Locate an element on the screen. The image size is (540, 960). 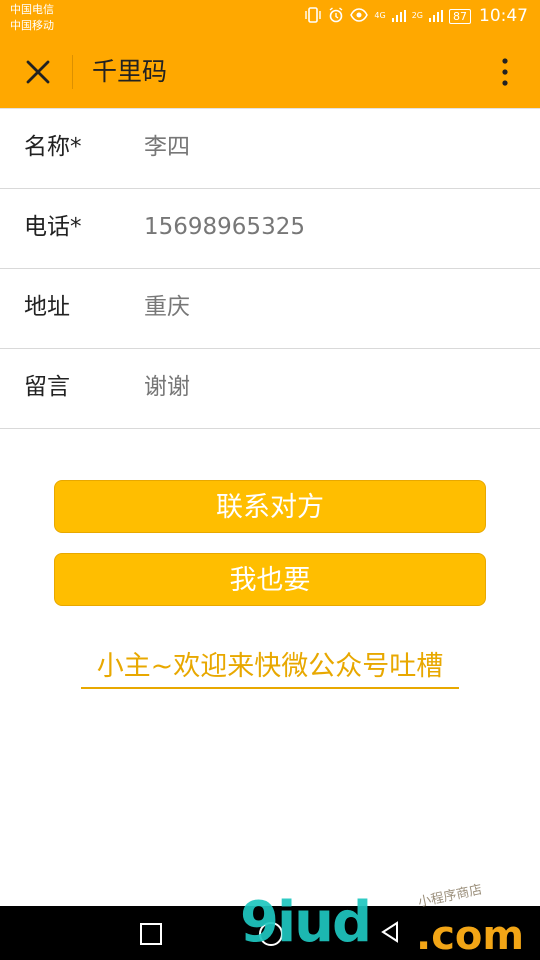
network-type-2: 2G is located at coordinates (417, 15).